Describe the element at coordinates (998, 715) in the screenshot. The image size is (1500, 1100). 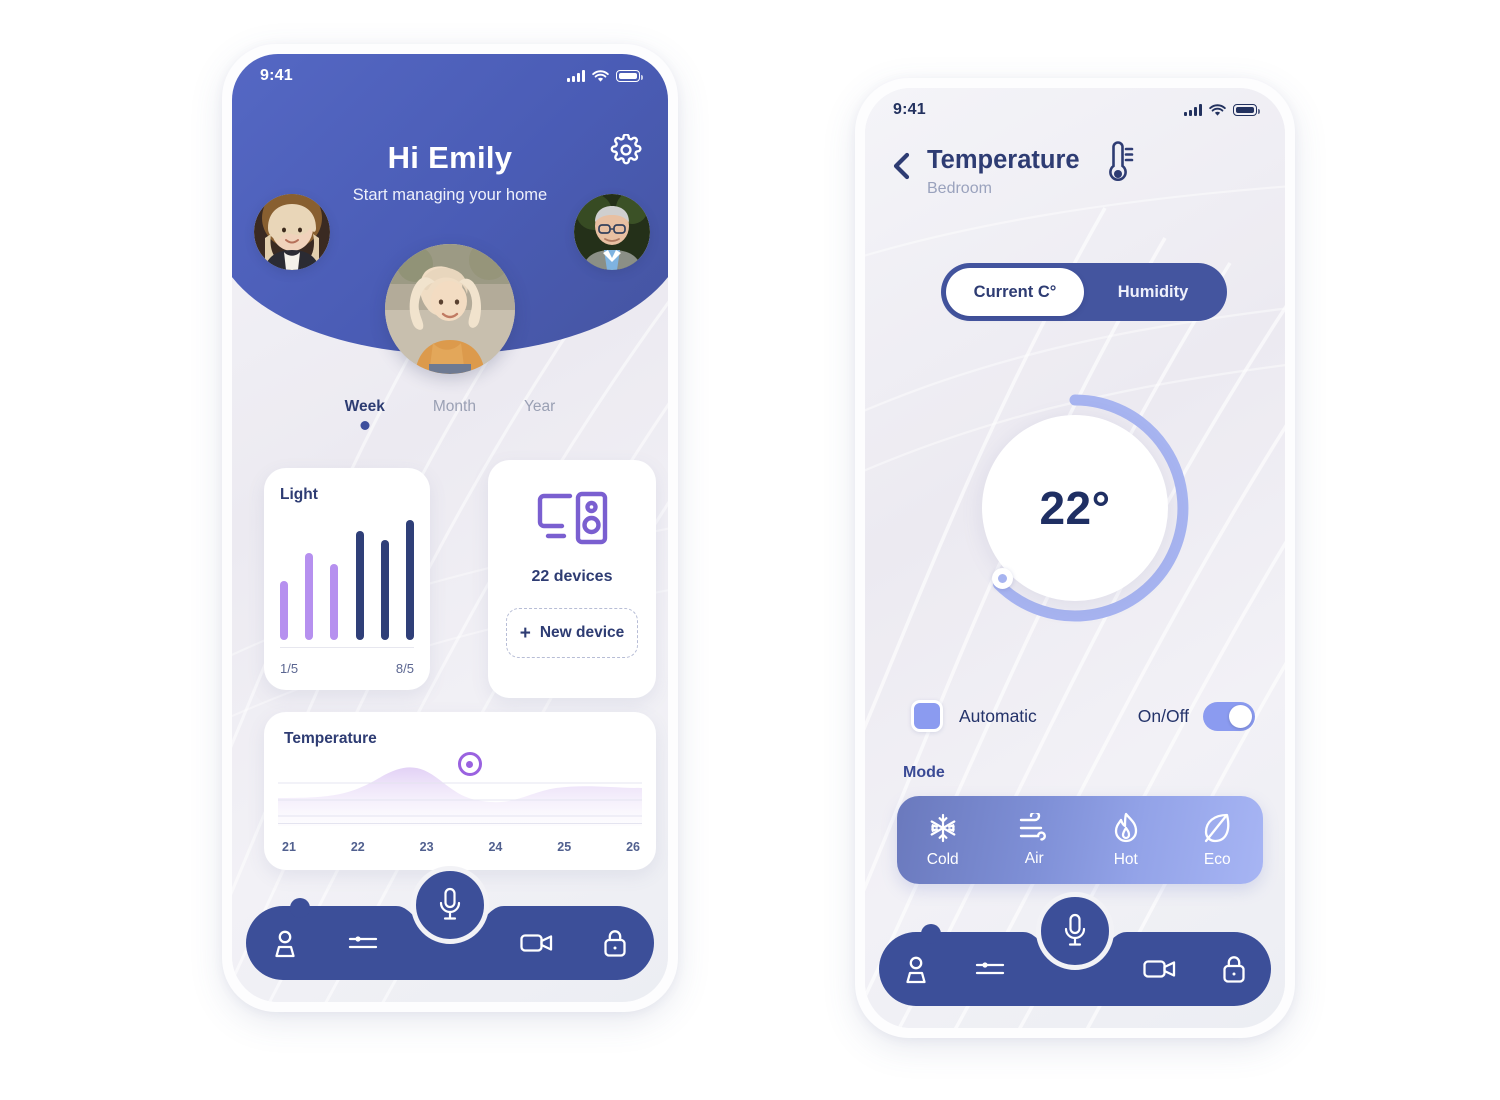
I see `automatic-label: Automatic` at that location.